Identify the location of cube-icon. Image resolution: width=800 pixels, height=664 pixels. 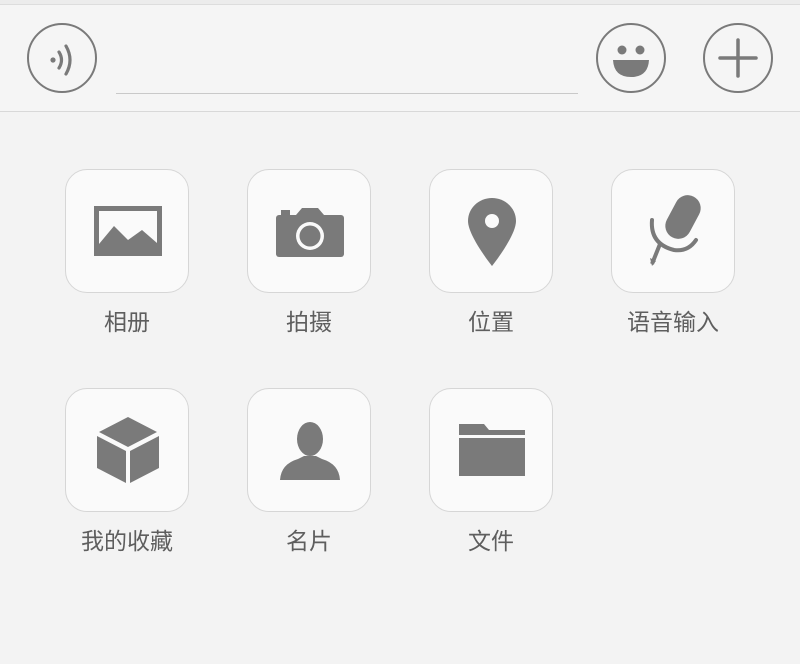
(128, 450).